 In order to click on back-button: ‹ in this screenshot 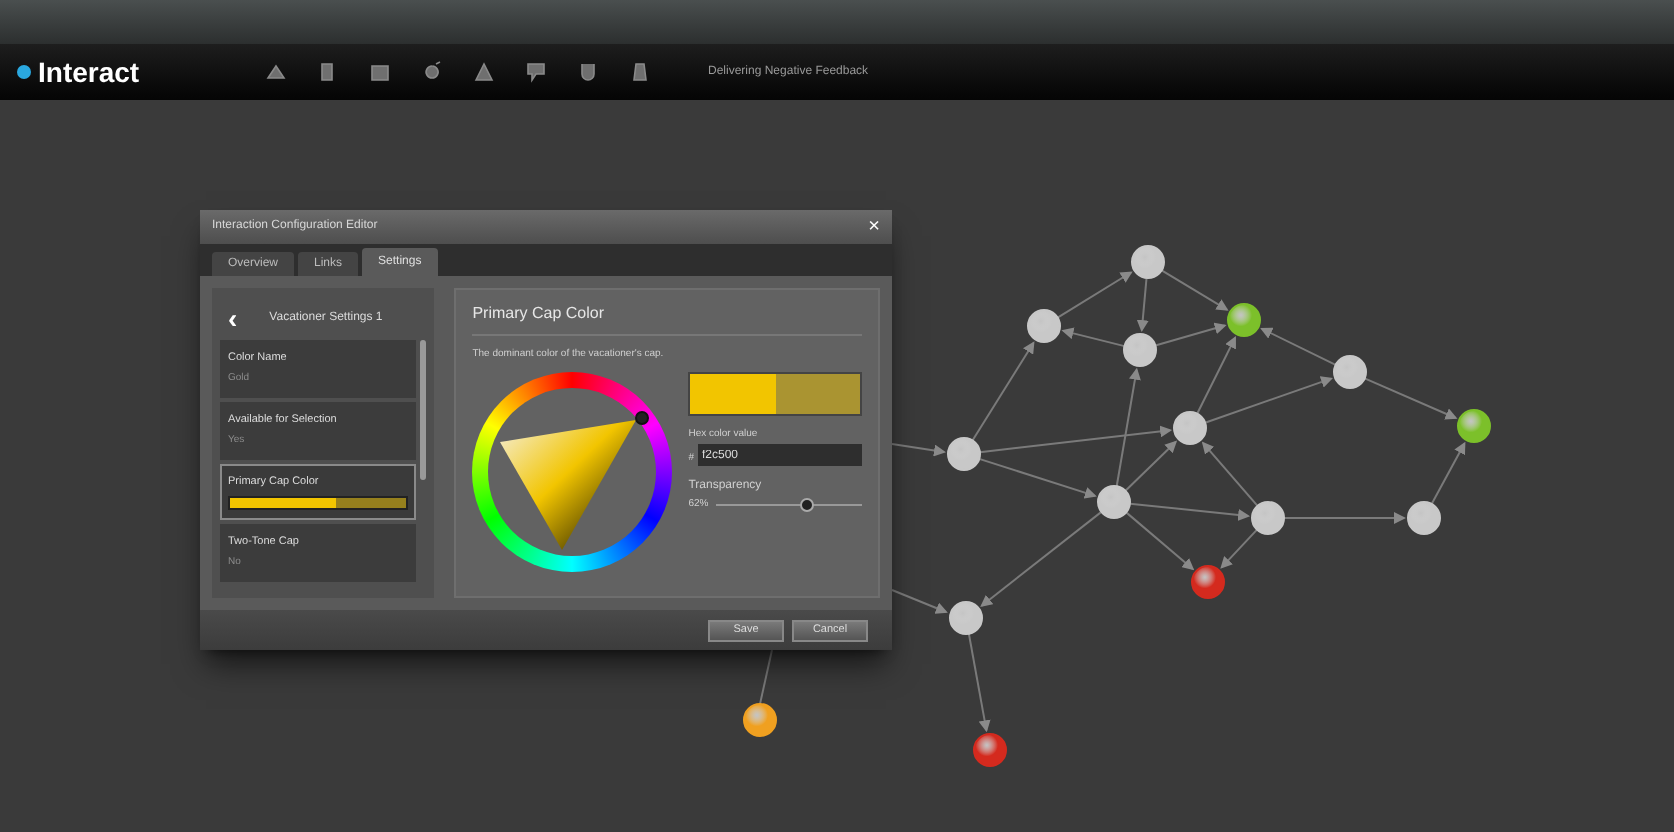, I will do `click(233, 318)`.